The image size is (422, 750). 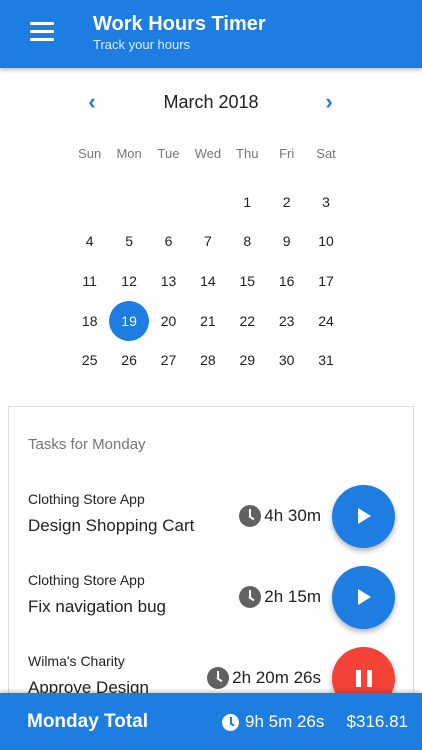 I want to click on day-number: 16, so click(x=286, y=280).